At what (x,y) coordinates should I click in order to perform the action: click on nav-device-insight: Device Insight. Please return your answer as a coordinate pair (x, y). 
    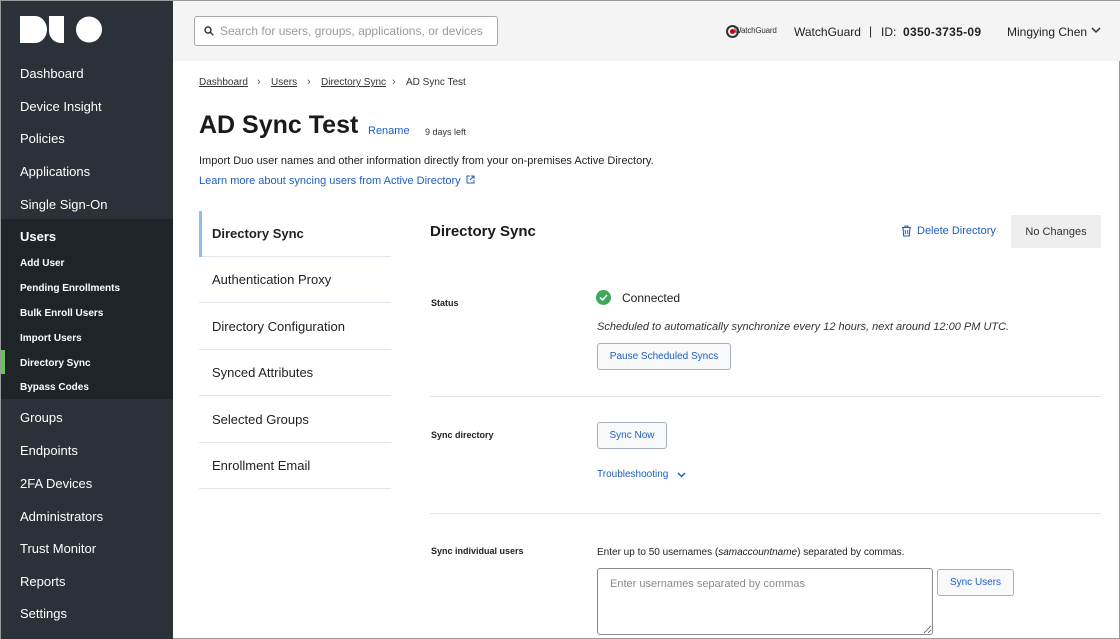
    Looking at the image, I should click on (61, 106).